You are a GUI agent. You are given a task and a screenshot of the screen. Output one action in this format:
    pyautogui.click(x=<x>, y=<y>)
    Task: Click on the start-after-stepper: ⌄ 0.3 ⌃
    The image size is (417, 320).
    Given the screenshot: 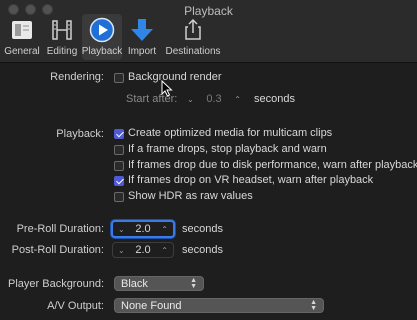 What is the action you would take?
    pyautogui.click(x=214, y=99)
    